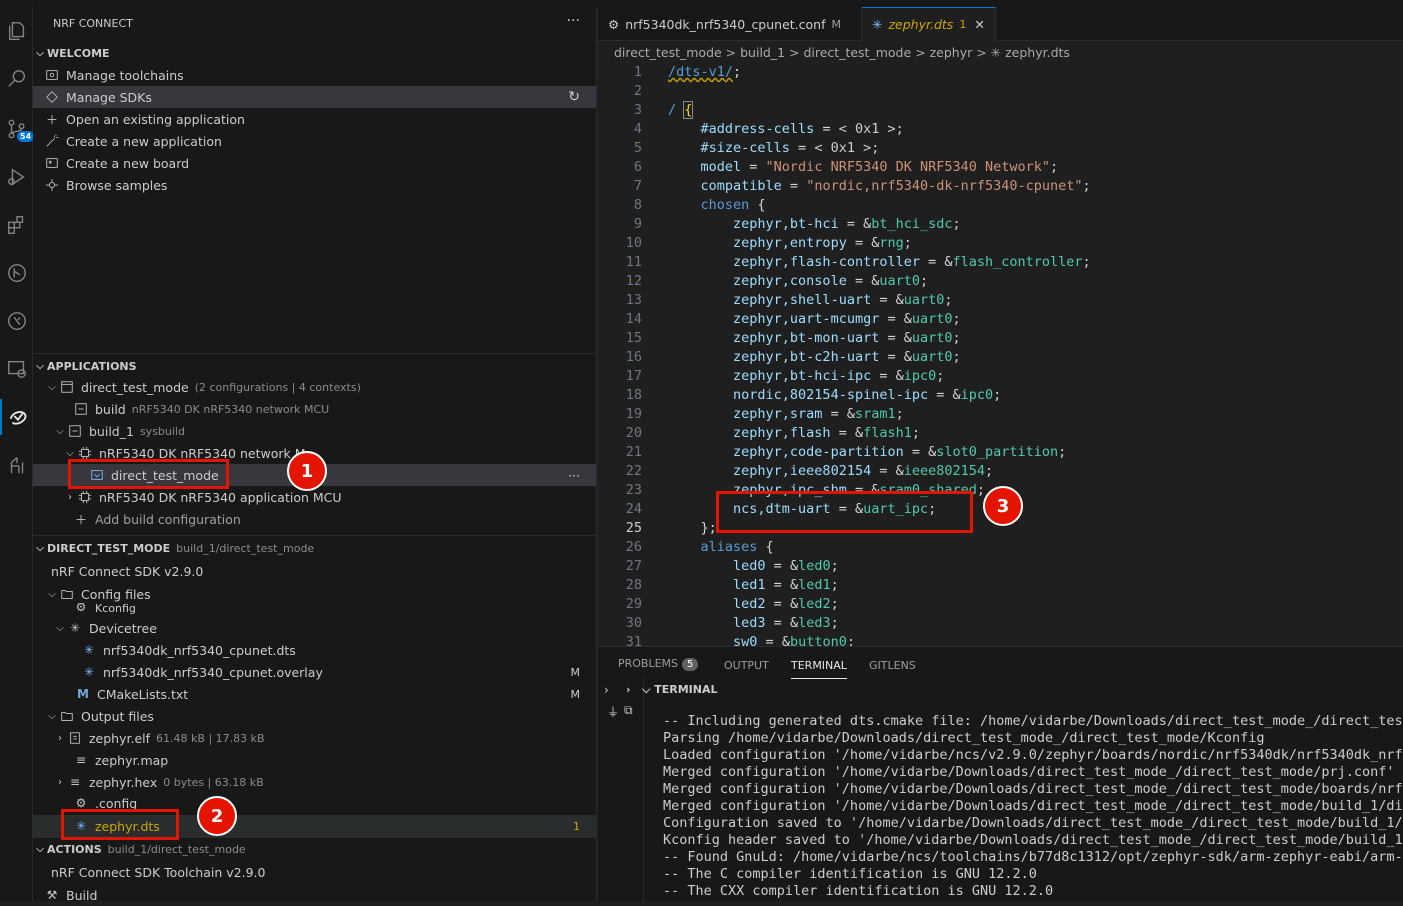 Image resolution: width=1403 pixels, height=906 pixels. Describe the element at coordinates (314, 97) in the screenshot. I see `manage-sdks-item: Manage SDKs ↻` at that location.